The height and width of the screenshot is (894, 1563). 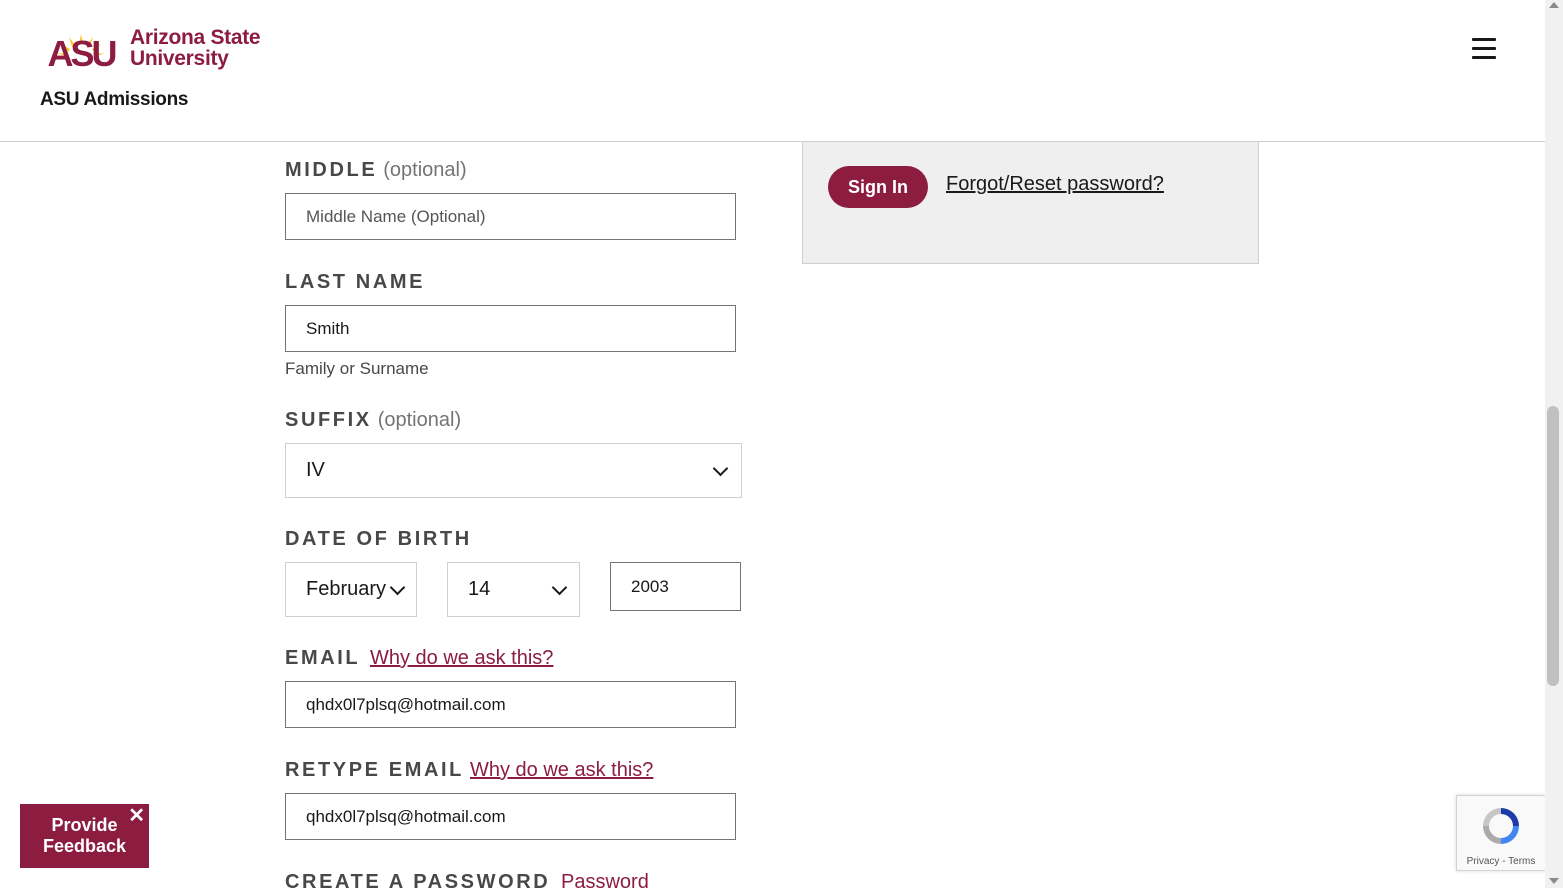 I want to click on middle-name-label-text: MIDDLE, so click(x=331, y=170).